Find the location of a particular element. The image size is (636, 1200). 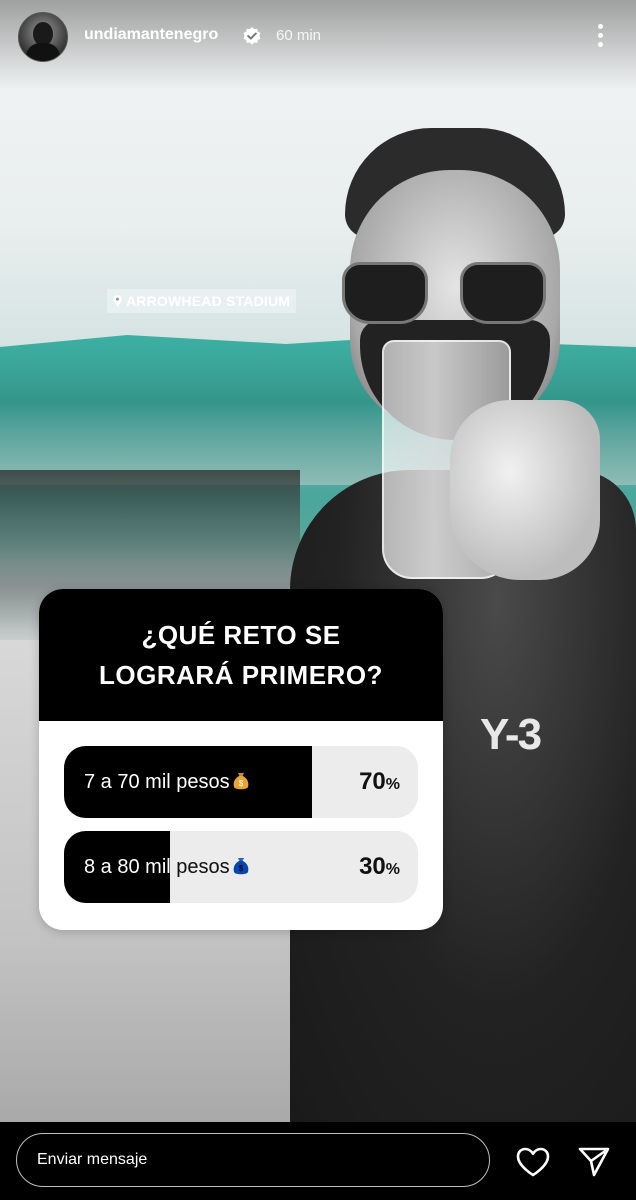

send-icon is located at coordinates (594, 1162).